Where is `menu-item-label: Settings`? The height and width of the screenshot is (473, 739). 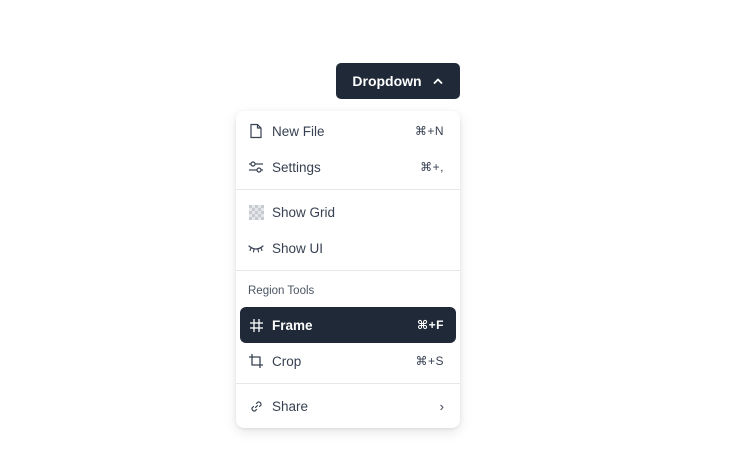
menu-item-label: Settings is located at coordinates (296, 167).